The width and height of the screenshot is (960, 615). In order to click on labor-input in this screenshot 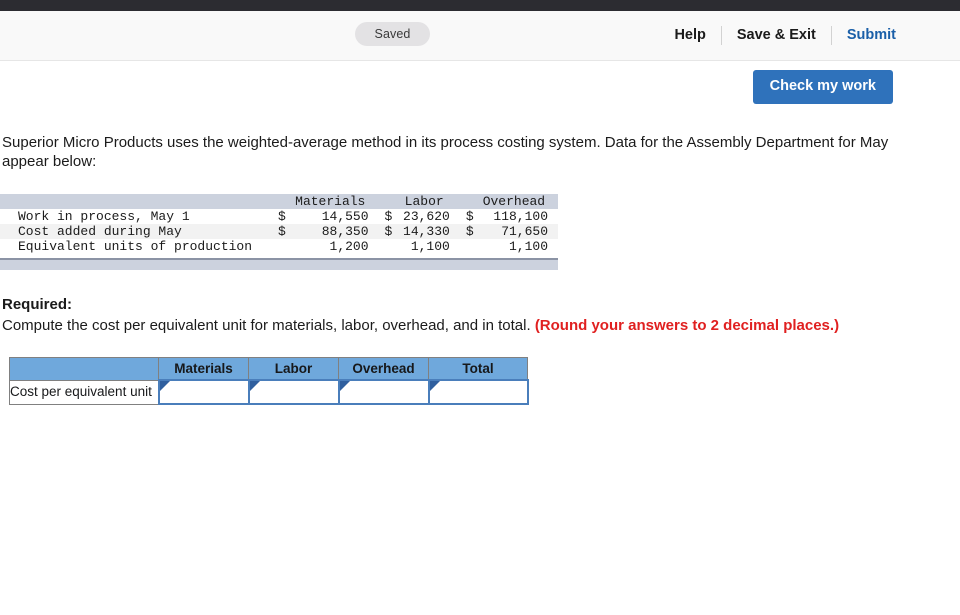, I will do `click(293, 392)`.